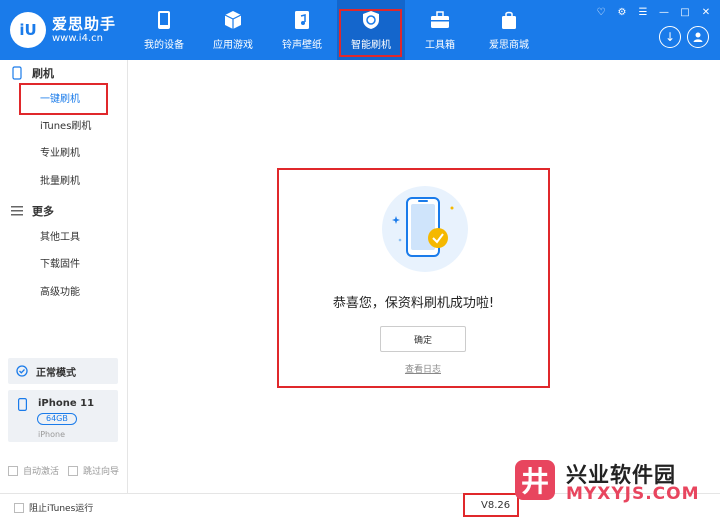 The height and width of the screenshot is (518, 720). Describe the element at coordinates (423, 368) in the screenshot. I see `view-log-link: 查看日志` at that location.